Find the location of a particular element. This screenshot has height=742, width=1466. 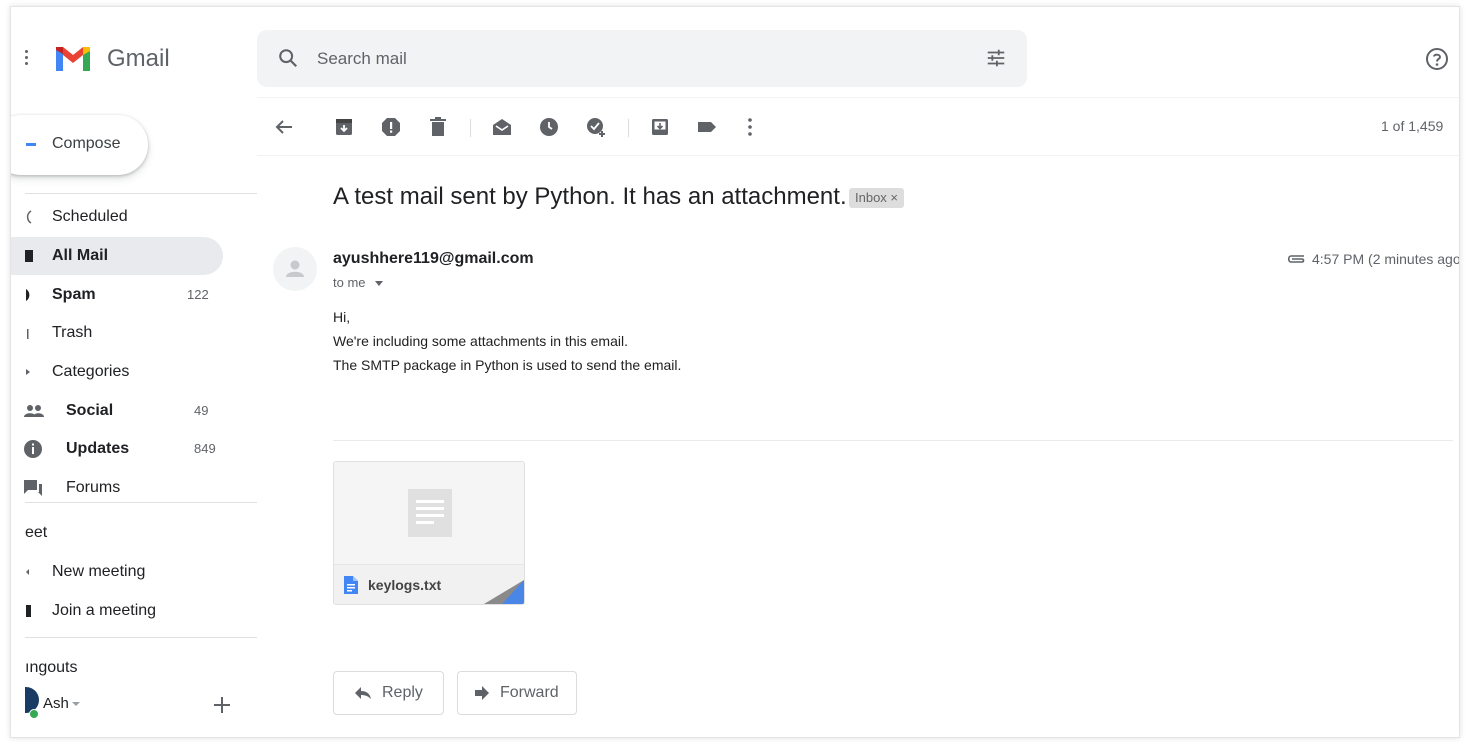

sidebar-item-label: New meeting is located at coordinates (99, 571).